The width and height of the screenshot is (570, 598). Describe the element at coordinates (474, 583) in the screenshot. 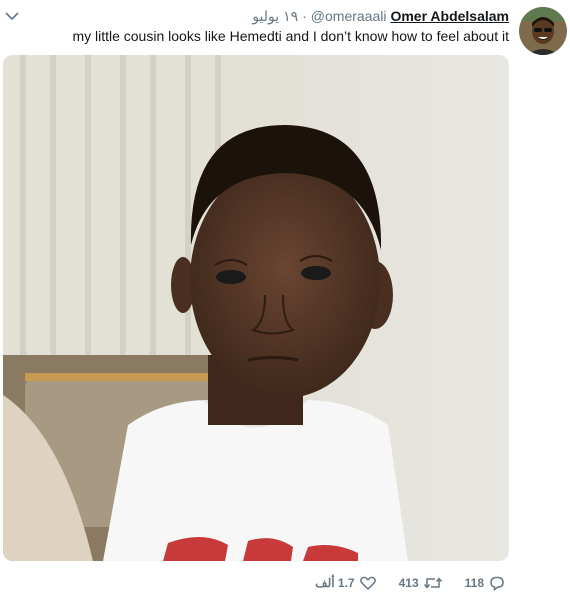

I see `reply-count: 118` at that location.